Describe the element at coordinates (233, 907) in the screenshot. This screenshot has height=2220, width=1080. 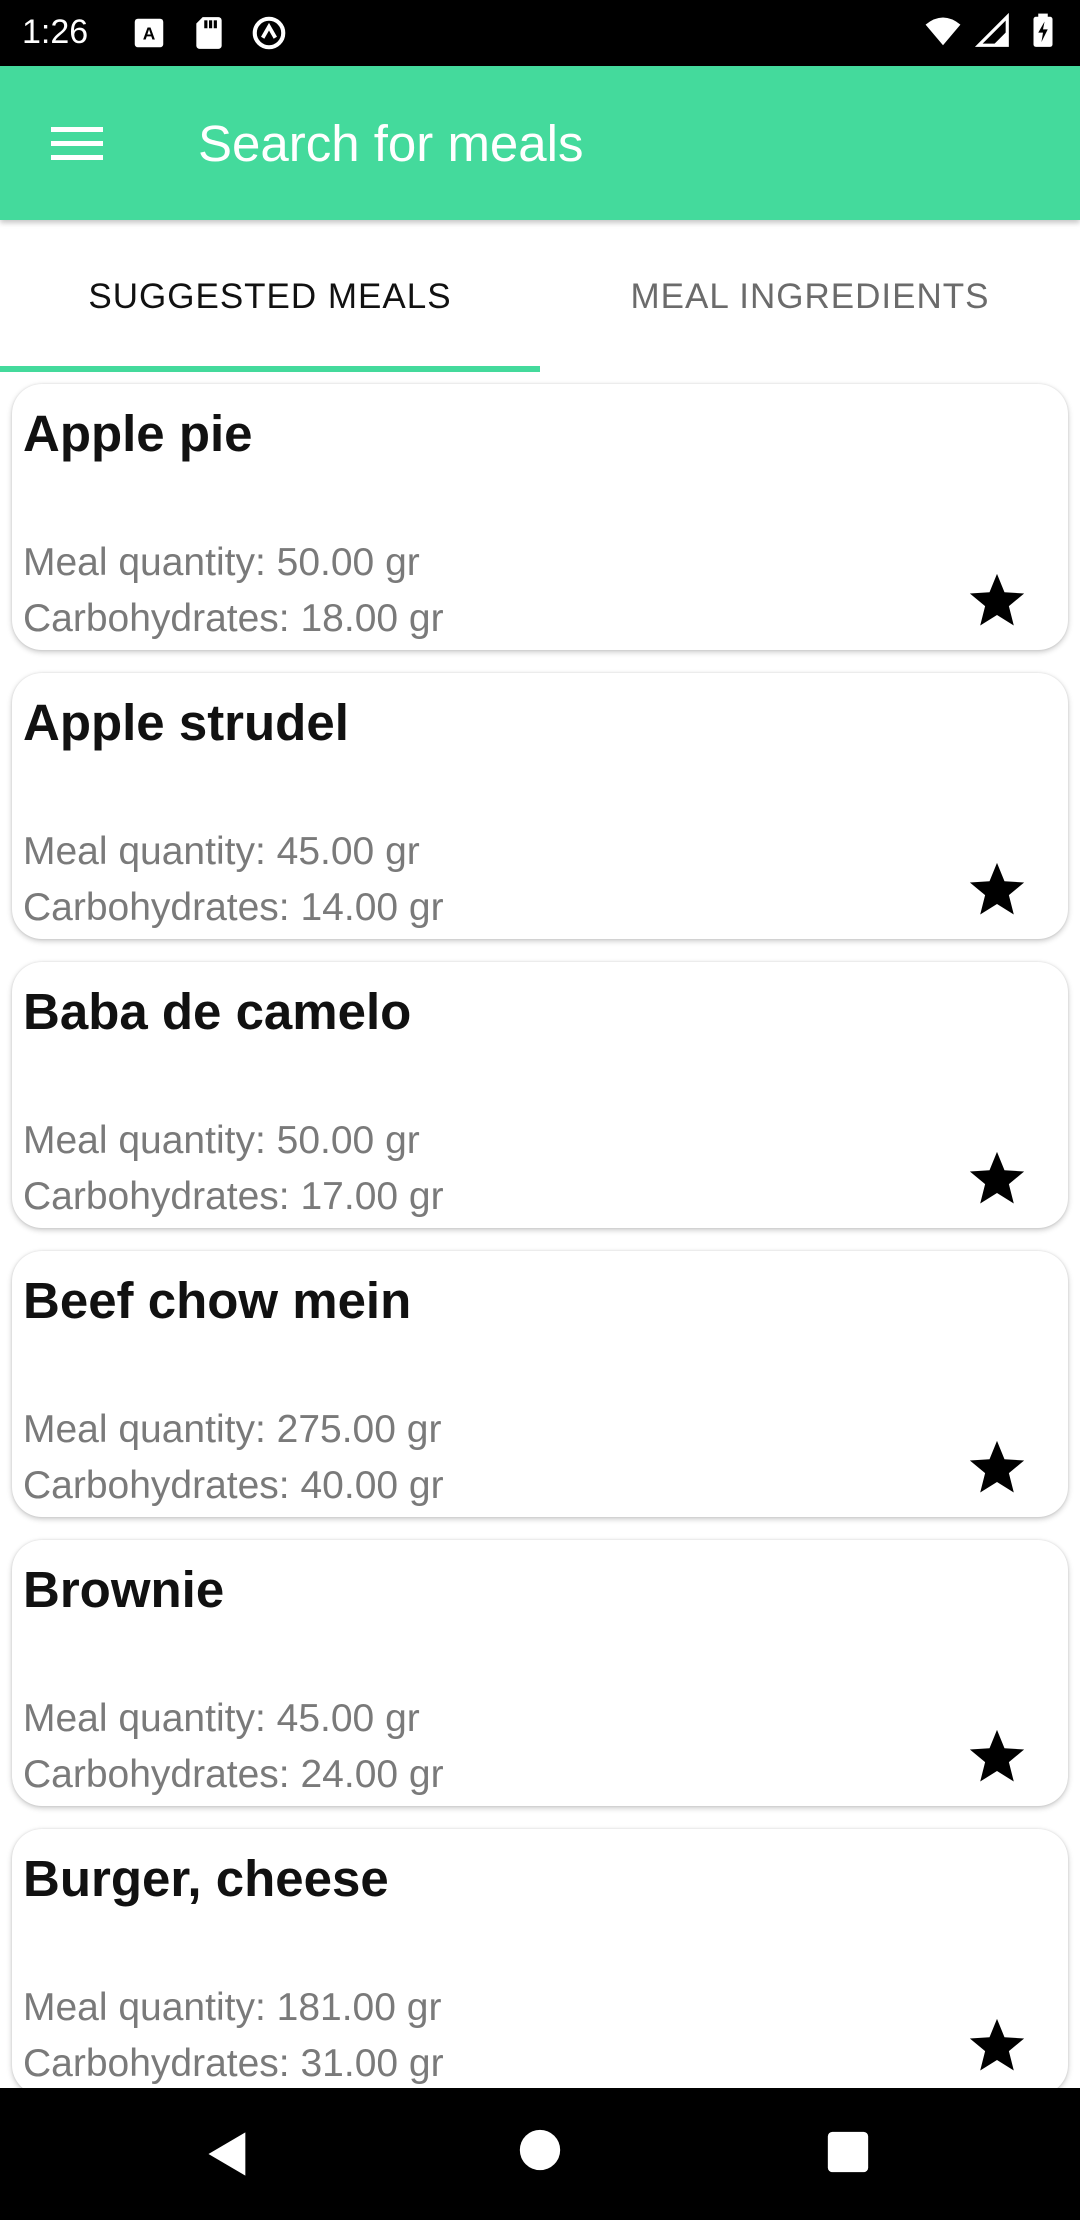
I see `meal-carbohydrates: Carbohydrates: 14.00 gr` at that location.